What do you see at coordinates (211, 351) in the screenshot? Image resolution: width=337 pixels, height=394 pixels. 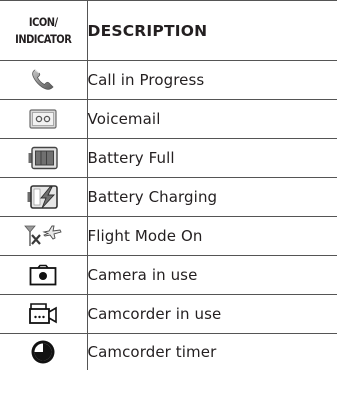 I see `row-description: Camcorder timer` at bounding box center [211, 351].